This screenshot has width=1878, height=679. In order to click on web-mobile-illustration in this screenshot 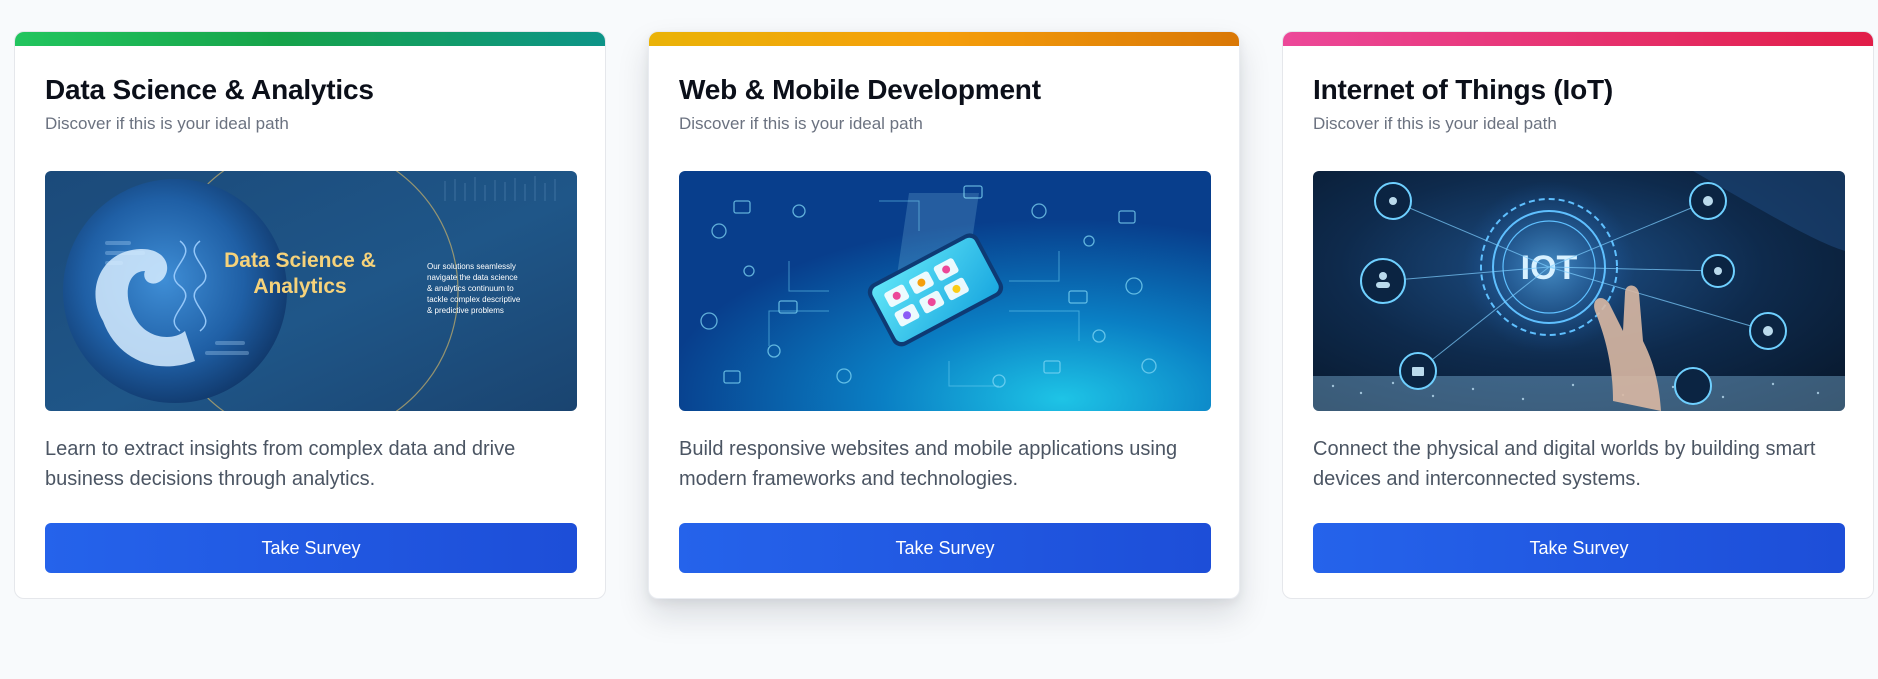, I will do `click(945, 291)`.